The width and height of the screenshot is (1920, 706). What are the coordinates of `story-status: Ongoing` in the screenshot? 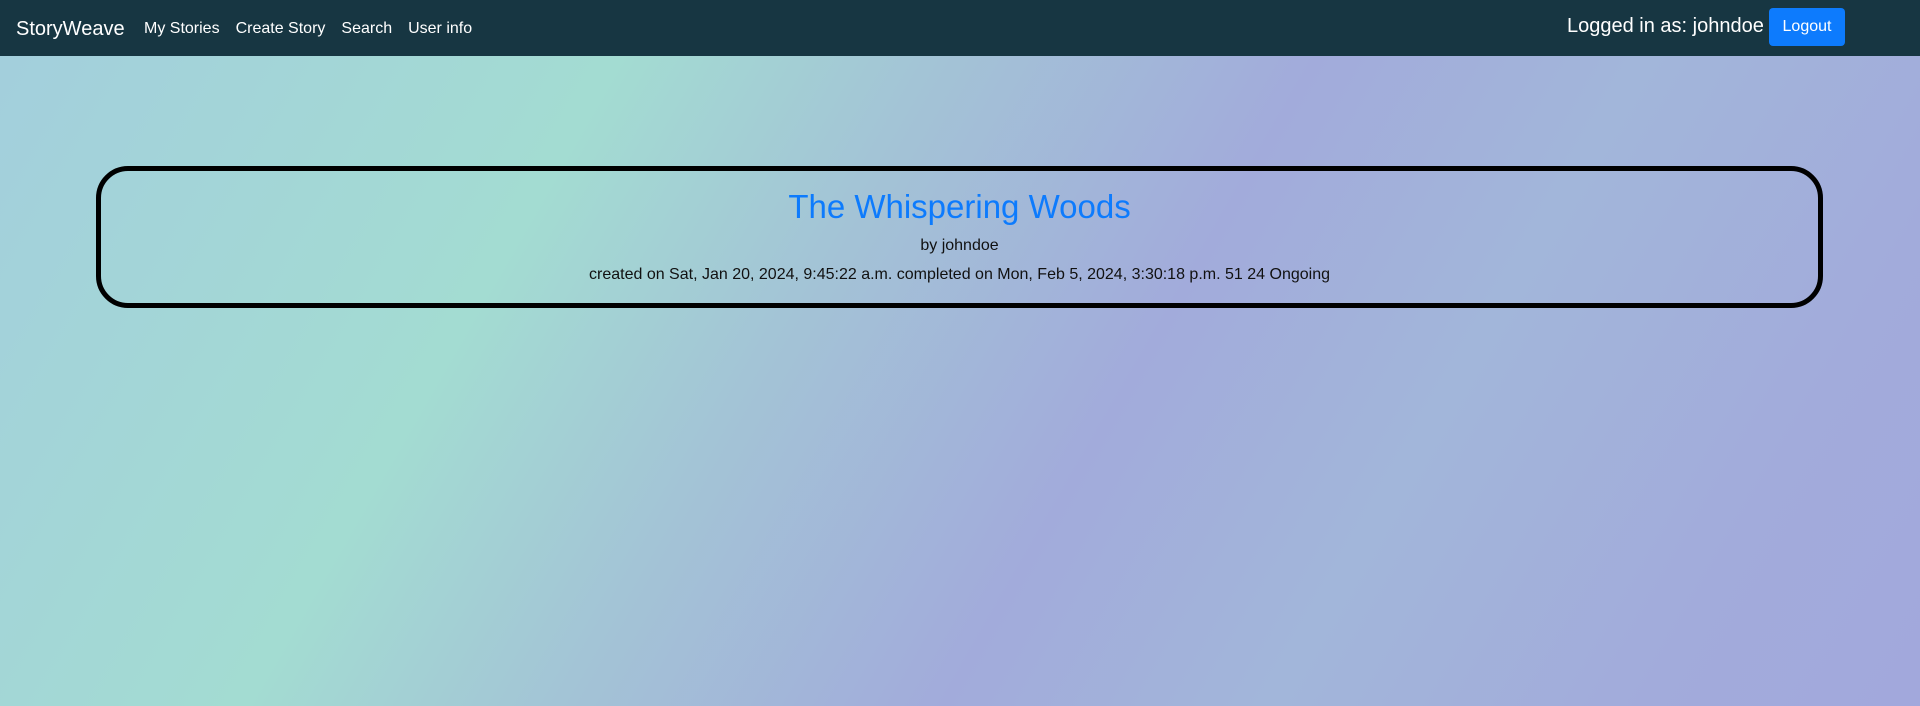 It's located at (1300, 274).